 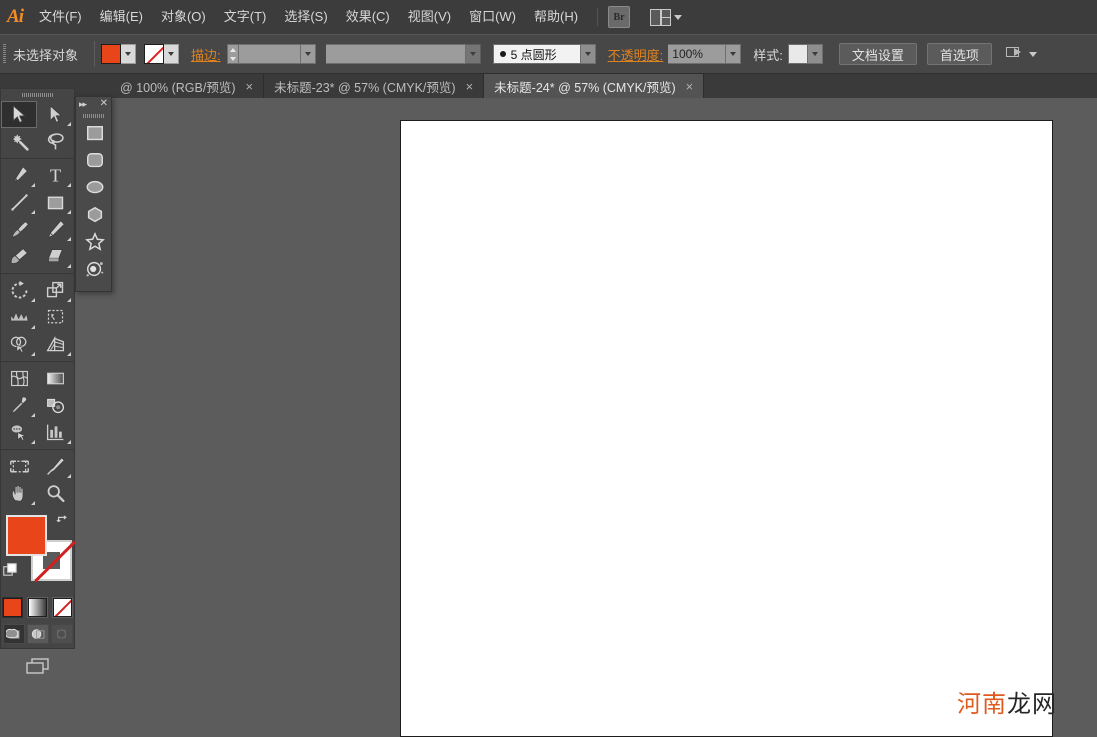 What do you see at coordinates (245, 17) in the screenshot?
I see `menu-type: 文字(T)` at bounding box center [245, 17].